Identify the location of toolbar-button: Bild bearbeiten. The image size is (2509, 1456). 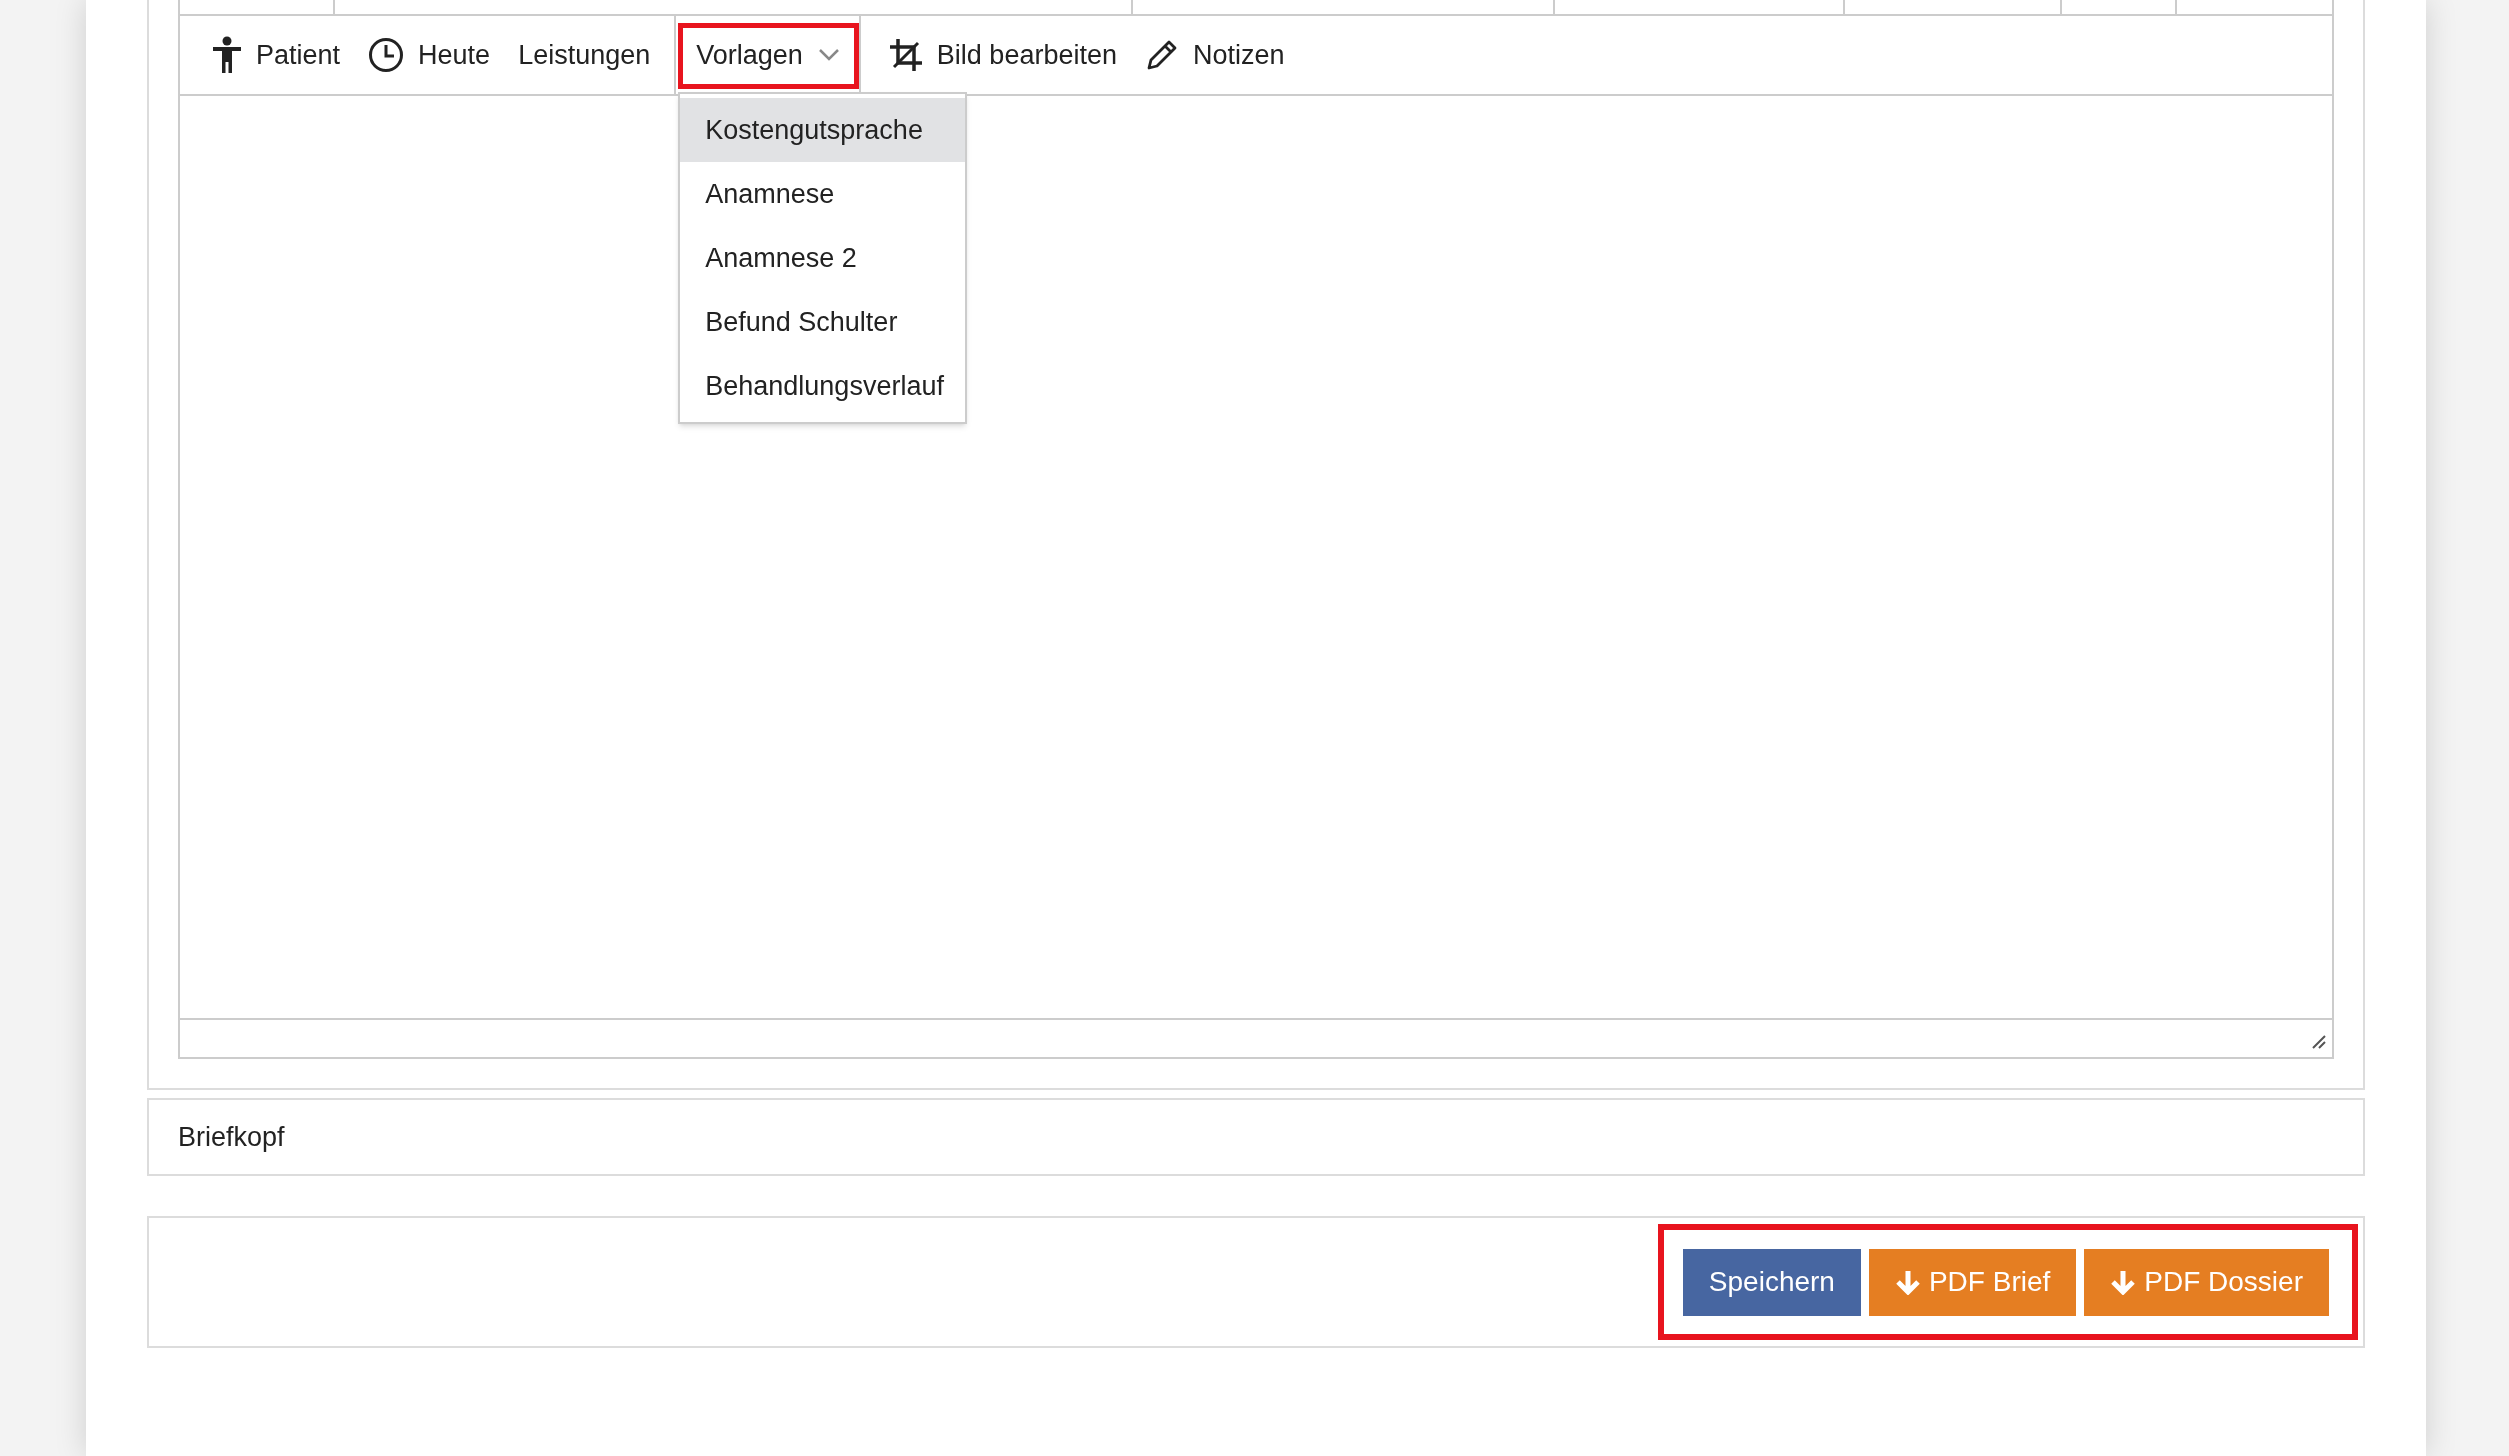
(1002, 55).